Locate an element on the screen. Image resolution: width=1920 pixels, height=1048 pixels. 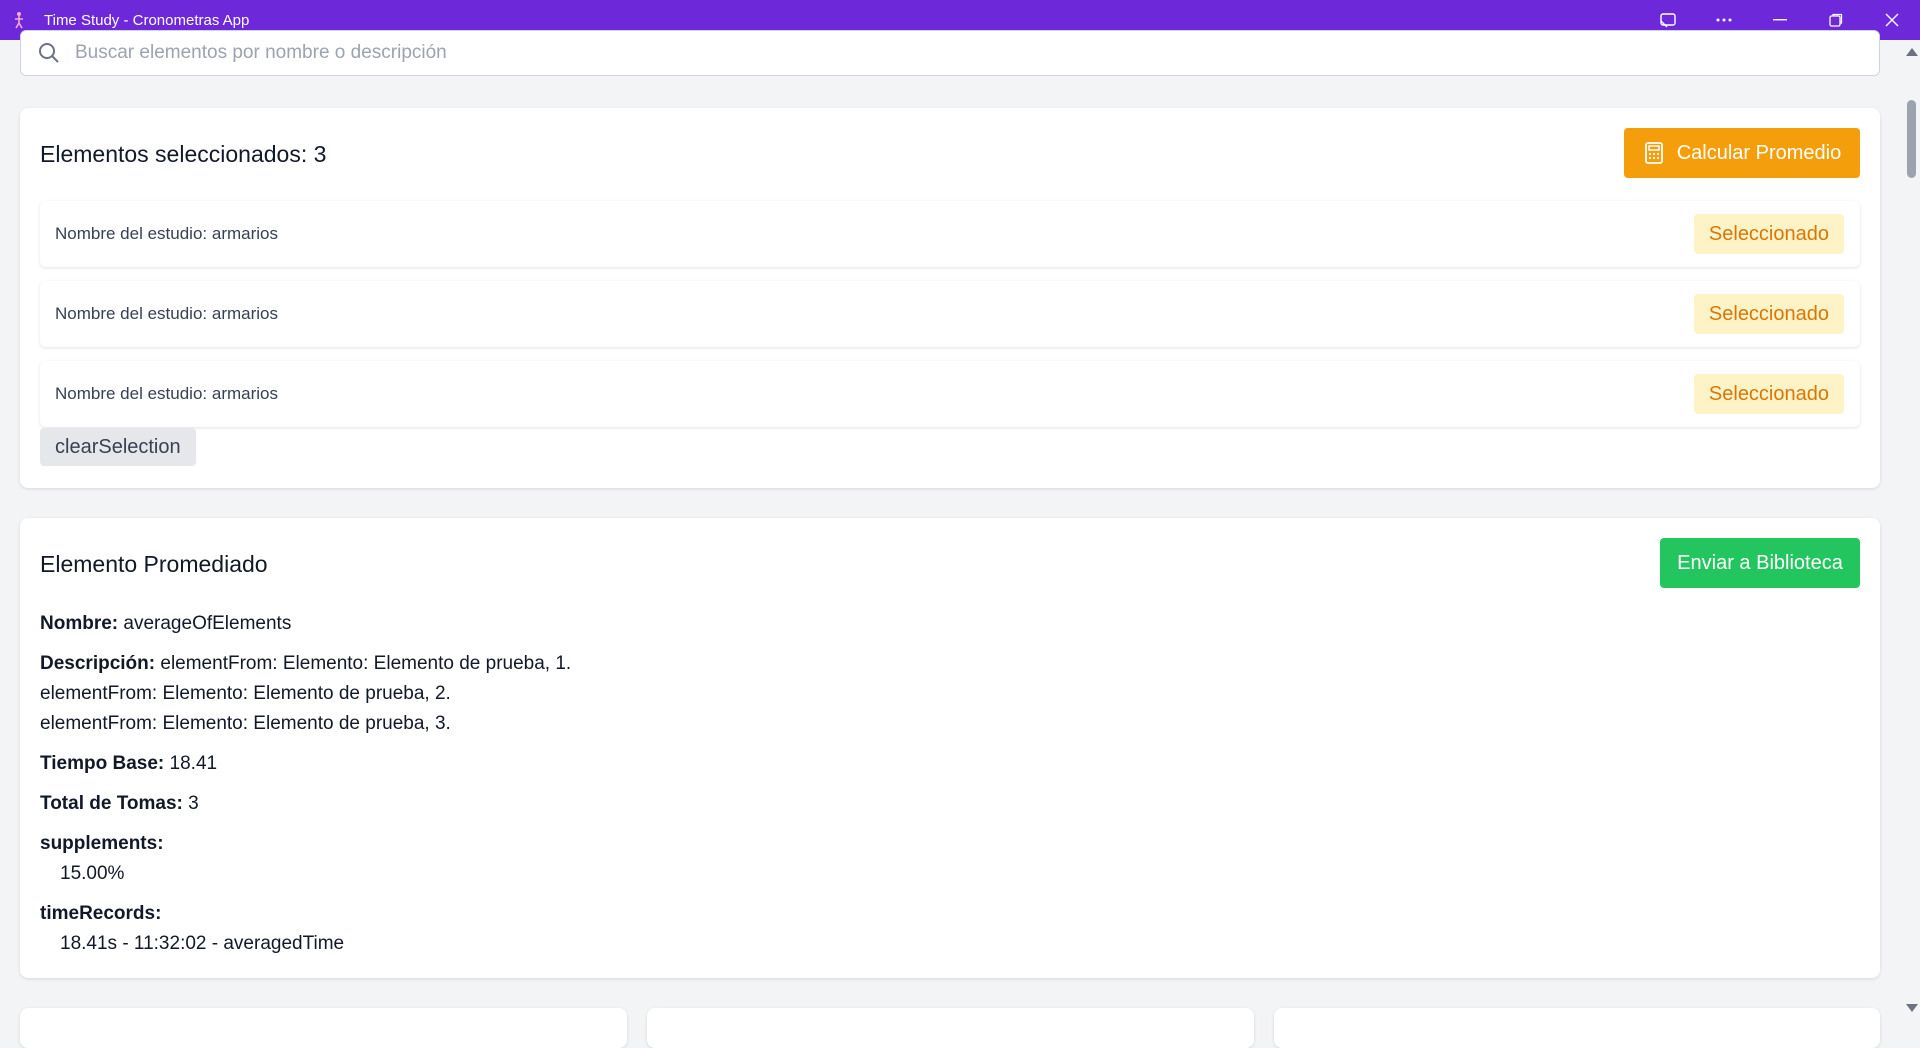
search-bar is located at coordinates (950, 53).